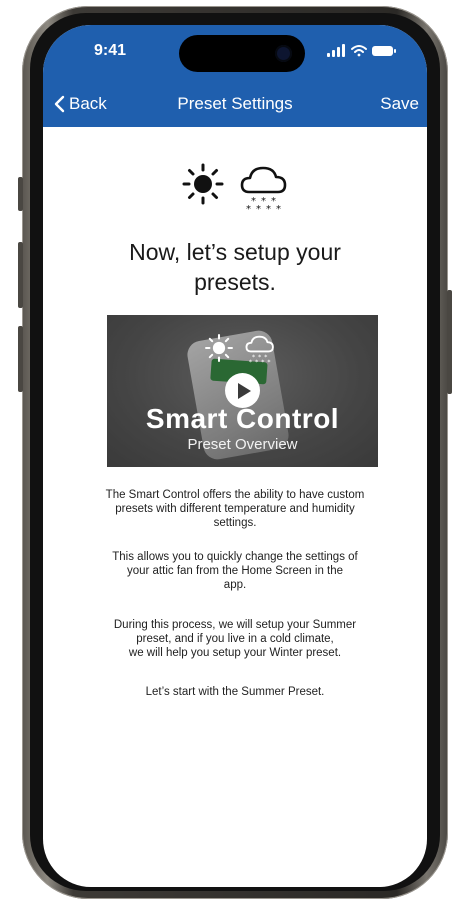 This screenshot has height=905, width=469. What do you see at coordinates (20, 275) in the screenshot?
I see `volume-up-button` at bounding box center [20, 275].